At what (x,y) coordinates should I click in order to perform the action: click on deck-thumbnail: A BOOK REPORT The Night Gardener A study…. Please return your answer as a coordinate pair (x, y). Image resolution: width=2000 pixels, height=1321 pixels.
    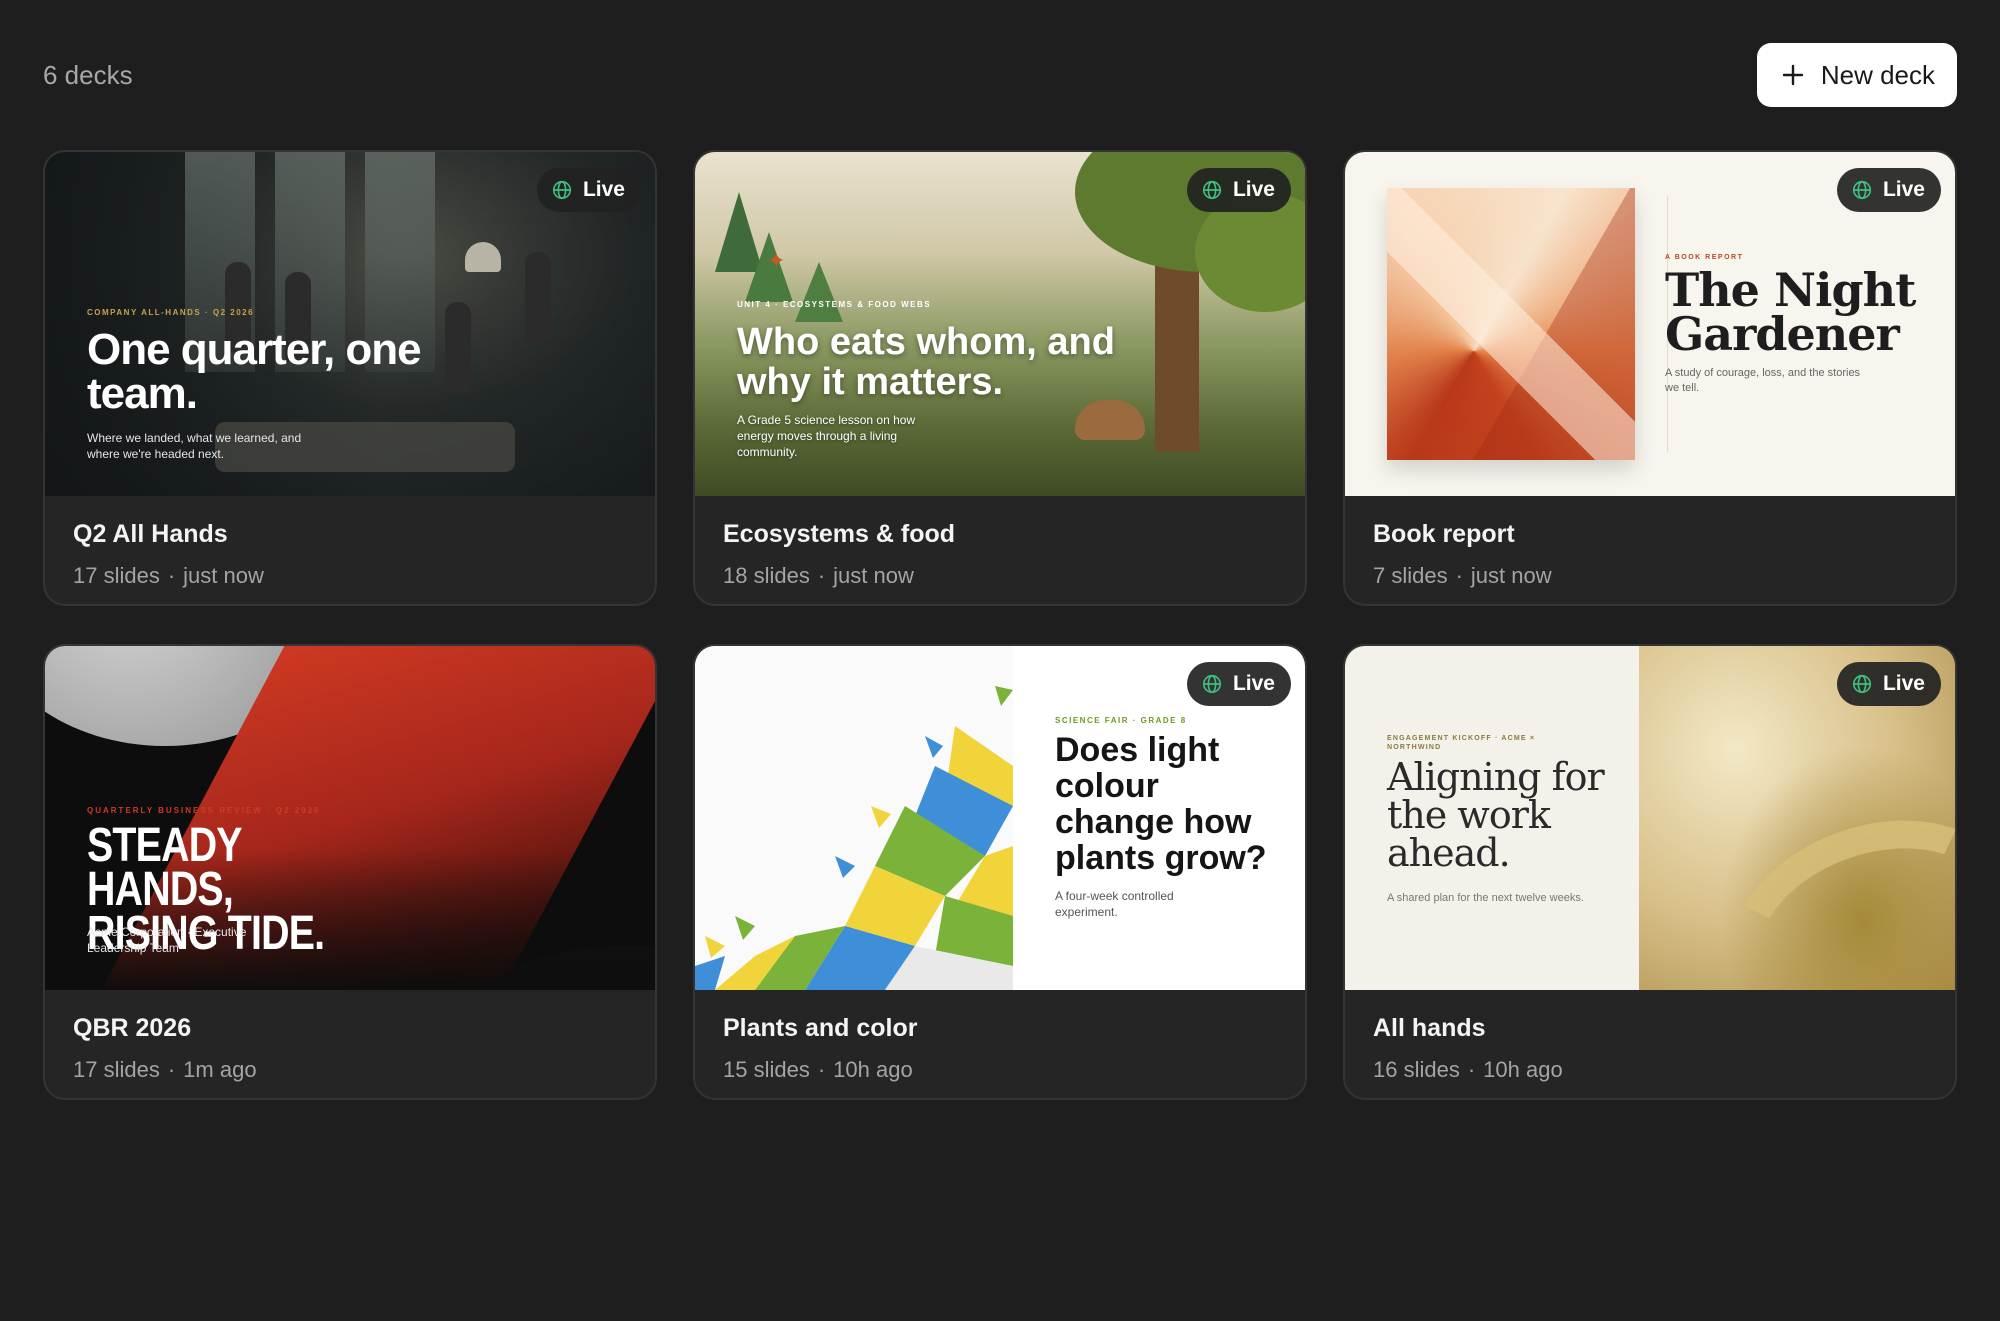
    Looking at the image, I should click on (1650, 324).